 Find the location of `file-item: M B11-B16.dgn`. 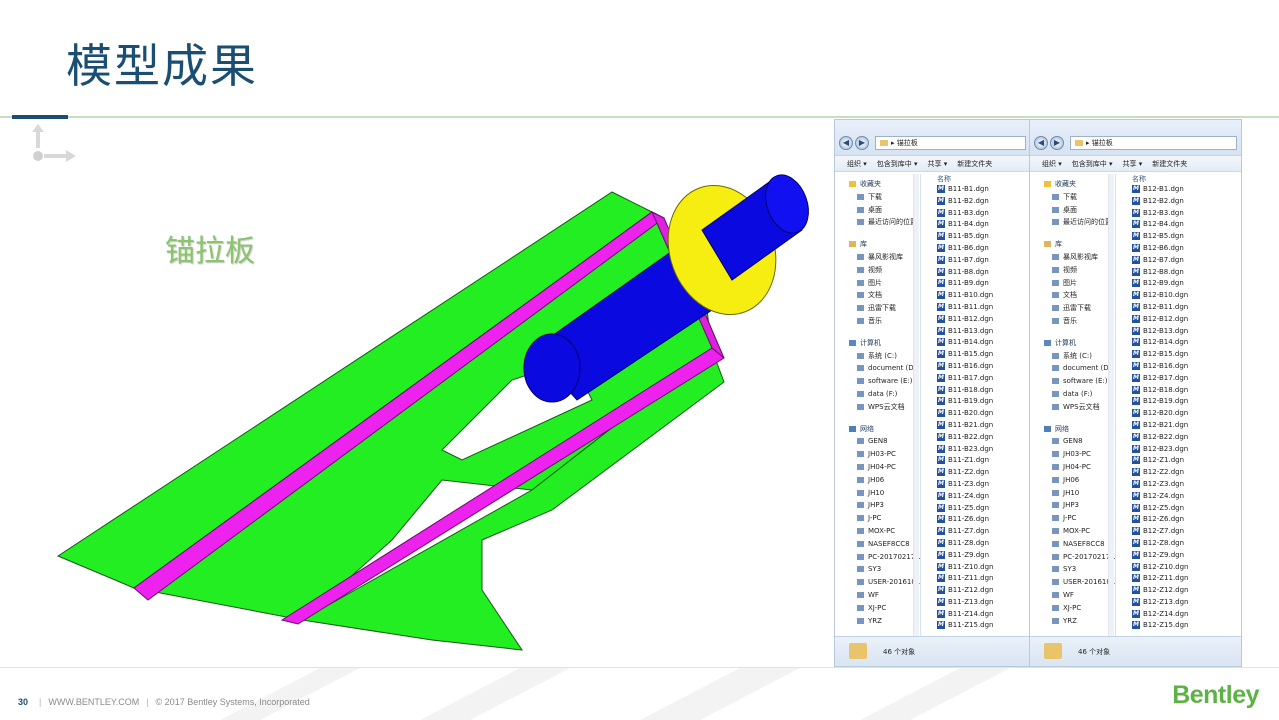

file-item: M B11-B16.dgn is located at coordinates (978, 367).